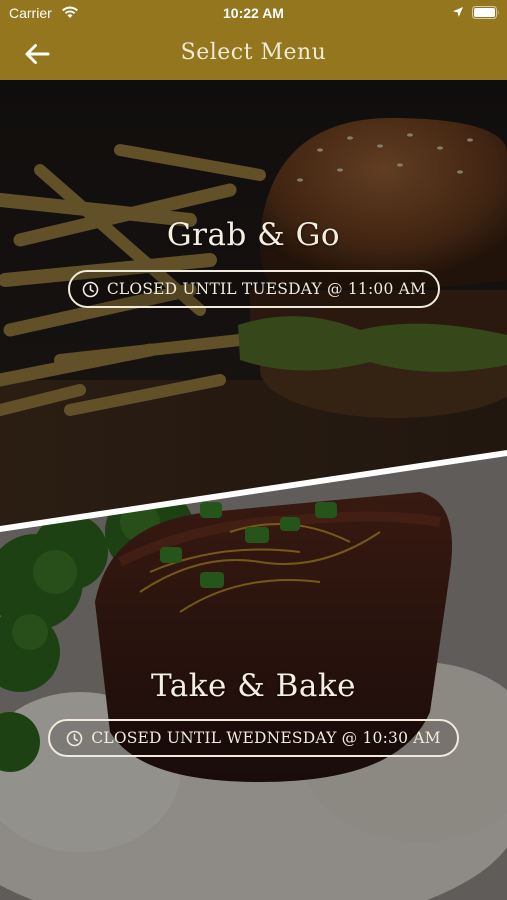 The image size is (507, 900). I want to click on menu-title: Grab & Go, so click(253, 235).